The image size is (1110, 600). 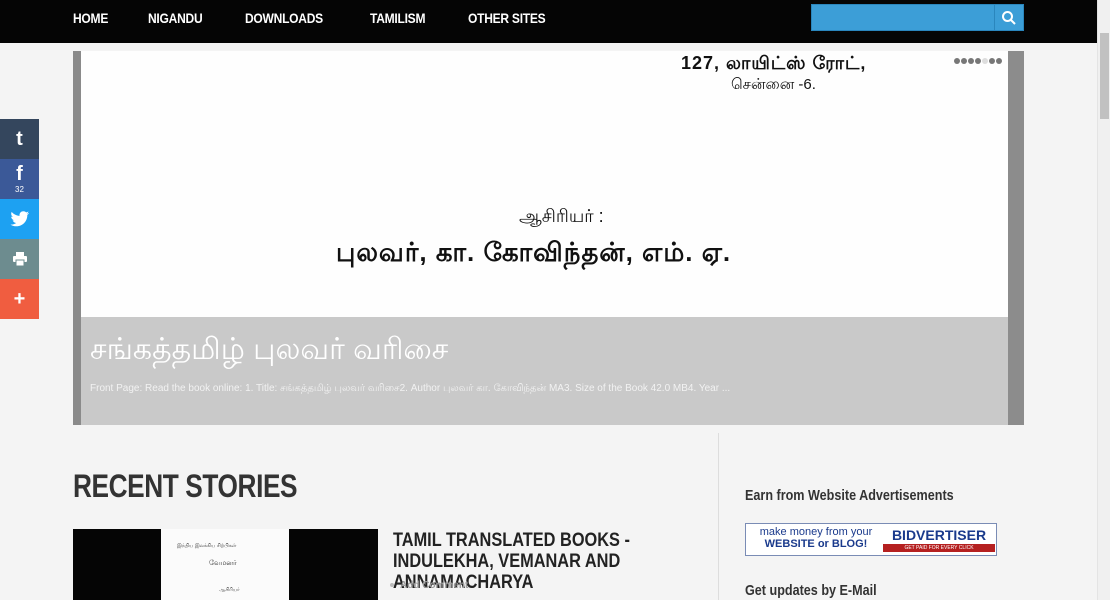 I want to click on banner-tagline: make money from your WEBSITE or BLOG!, so click(x=816, y=538).